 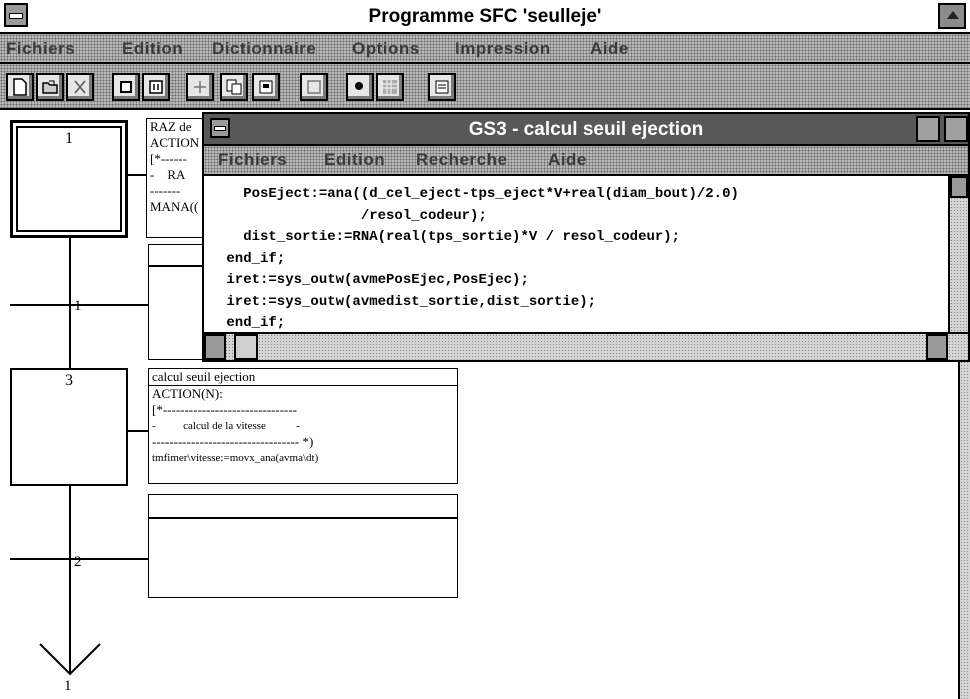 What do you see at coordinates (567, 160) in the screenshot?
I see `gs3-menu-aide: Aide` at bounding box center [567, 160].